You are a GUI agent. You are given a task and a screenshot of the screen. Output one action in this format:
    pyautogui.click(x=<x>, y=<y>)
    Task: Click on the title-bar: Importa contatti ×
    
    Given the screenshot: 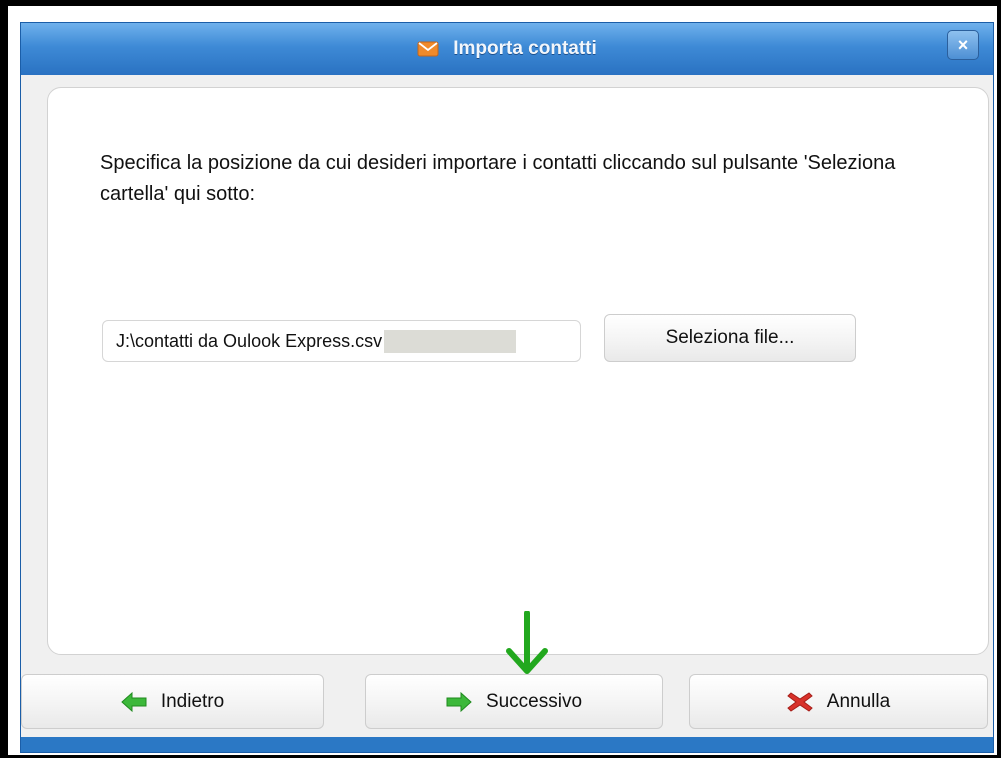 What is the action you would take?
    pyautogui.click(x=507, y=49)
    